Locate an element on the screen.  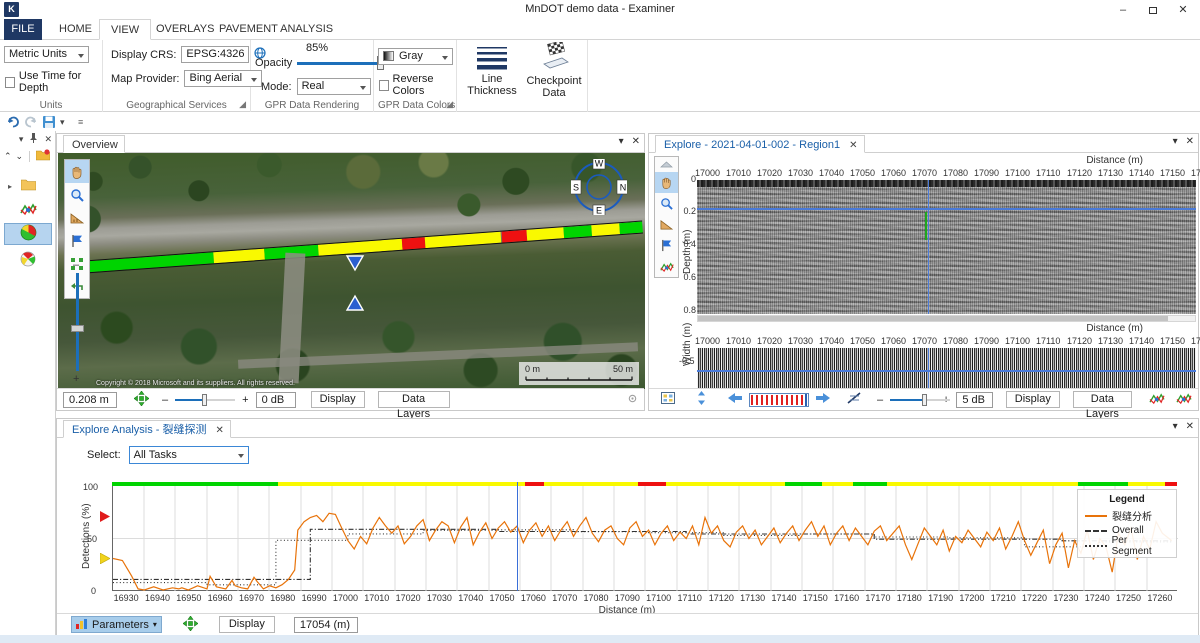
checkpoint-marker is located at coordinates (926, 226).